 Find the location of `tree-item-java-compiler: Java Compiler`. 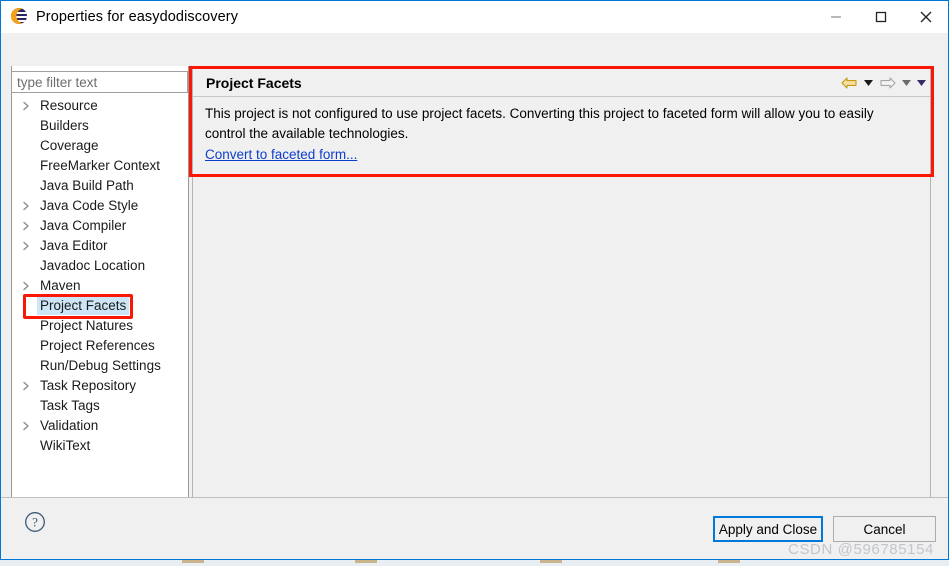

tree-item-java-compiler: Java Compiler is located at coordinates (100, 226).